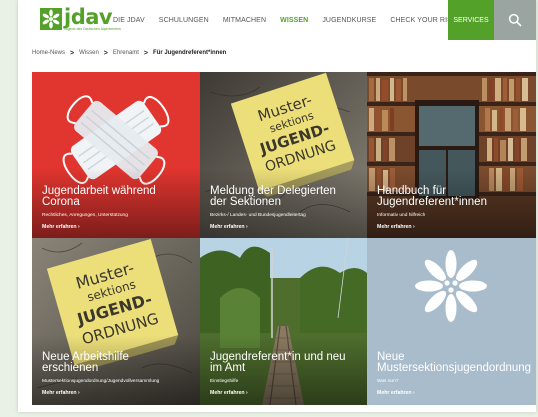 This screenshot has height=417, width=538. I want to click on card-subtitle: Was nun?, so click(388, 381).